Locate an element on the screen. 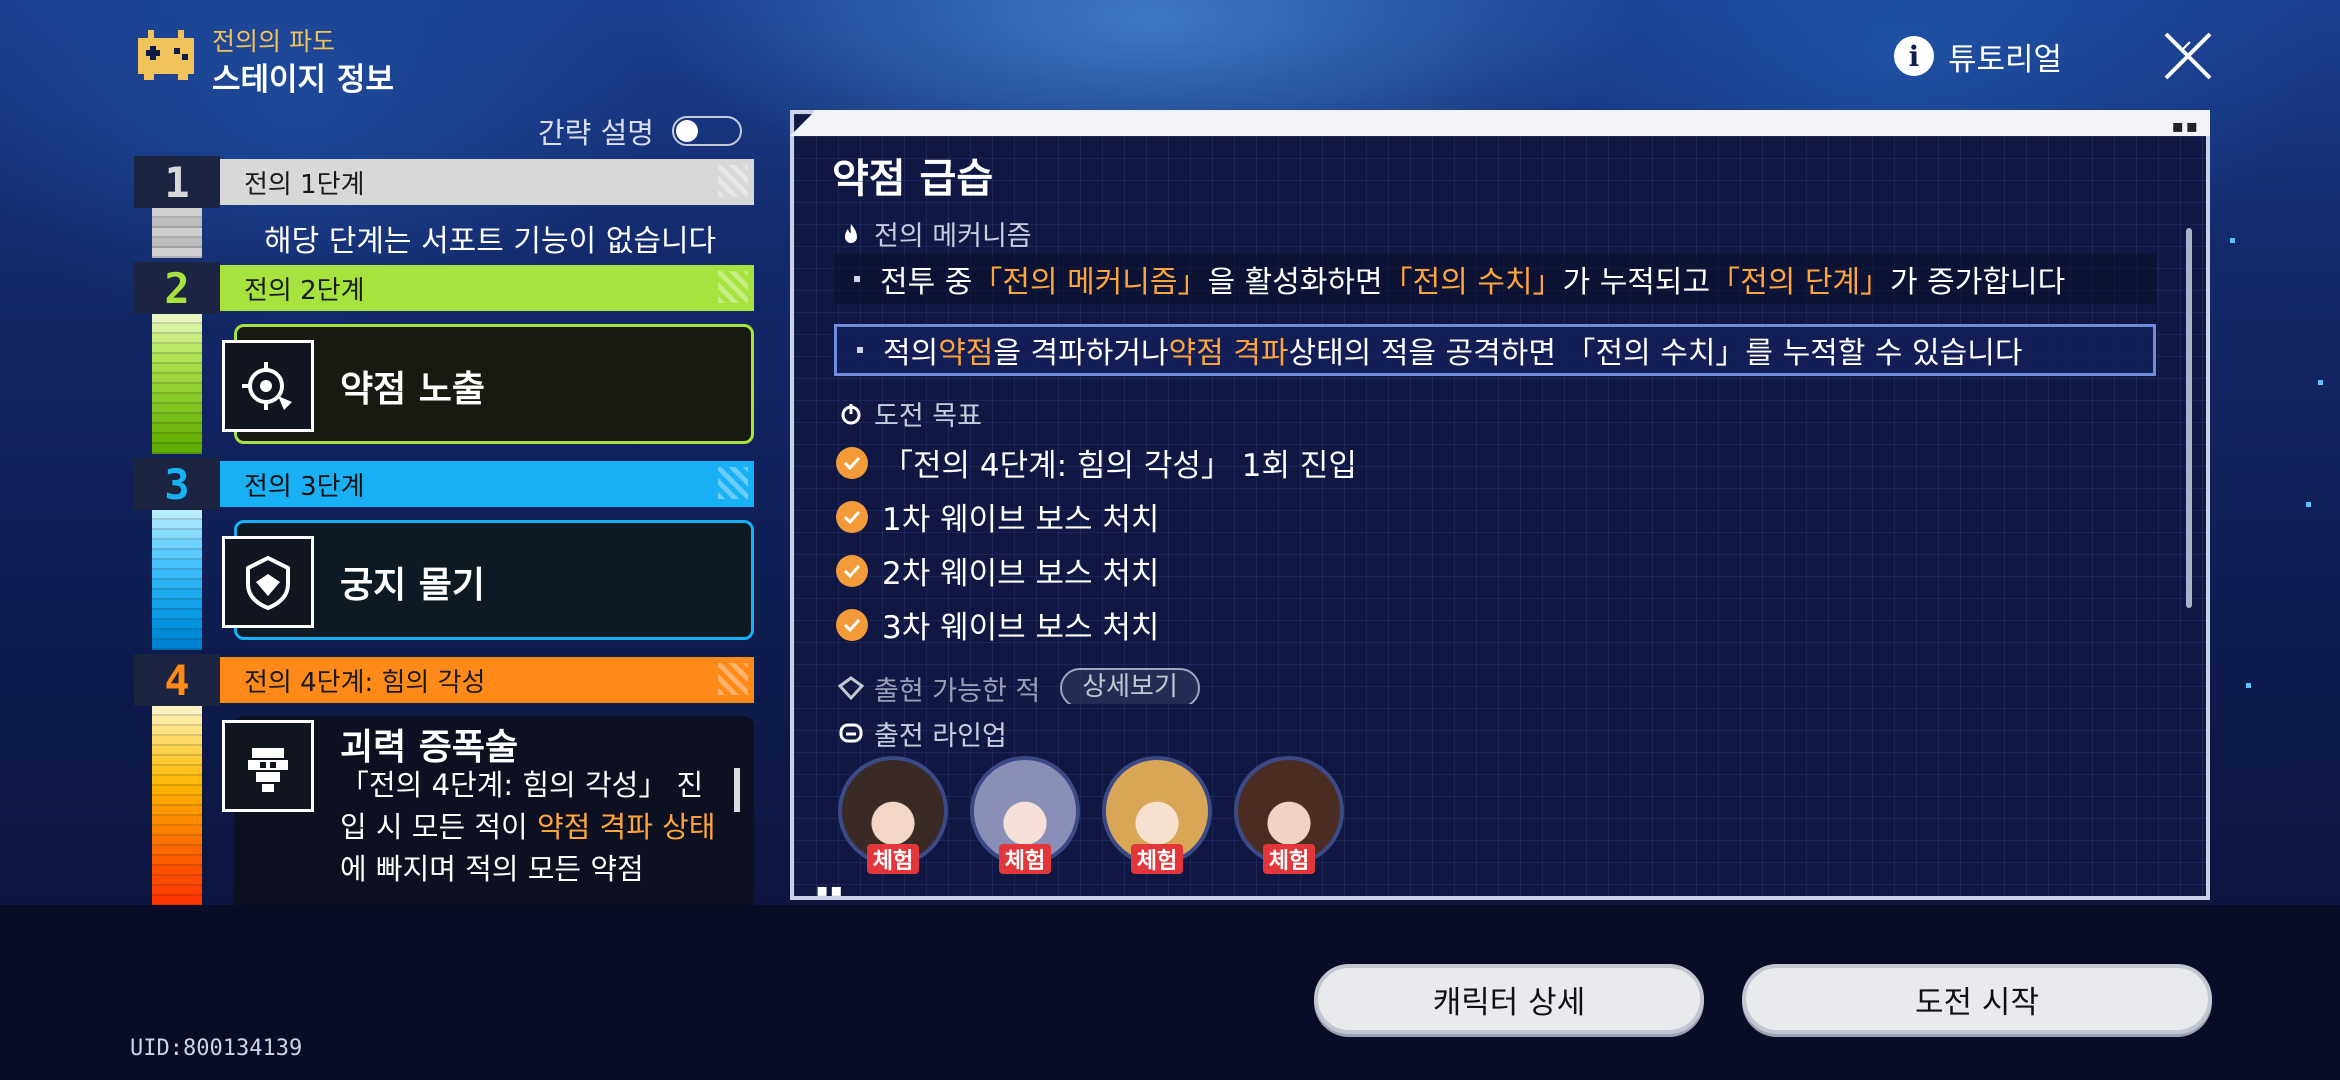  toggle-knob is located at coordinates (686, 131).